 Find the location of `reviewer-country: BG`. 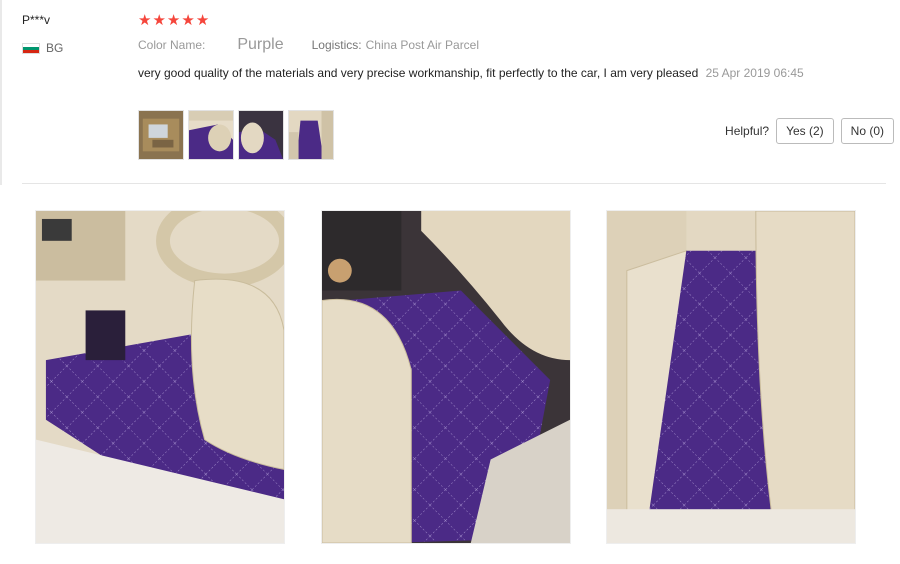

reviewer-country: BG is located at coordinates (42, 48).